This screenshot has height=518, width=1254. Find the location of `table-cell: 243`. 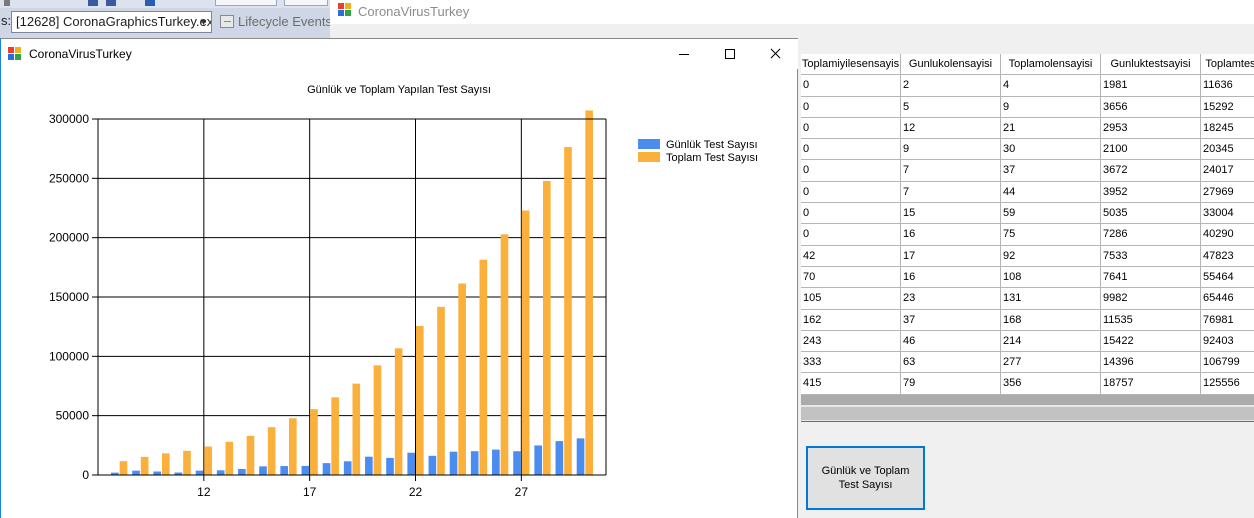

table-cell: 243 is located at coordinates (851, 341).